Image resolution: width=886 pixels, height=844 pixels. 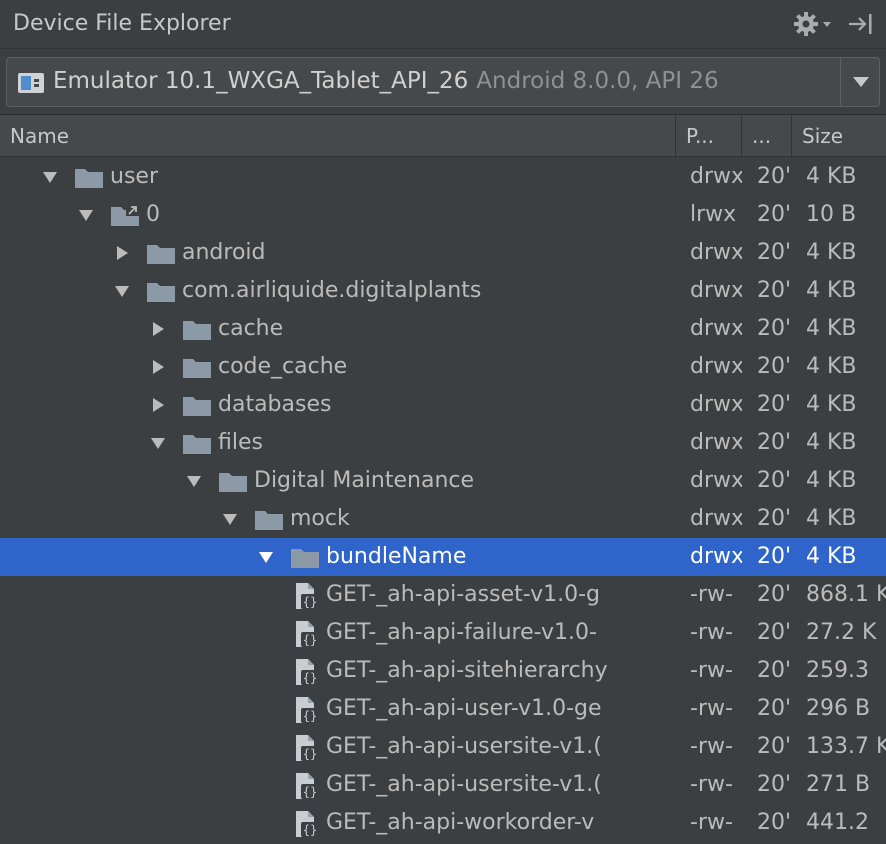 I want to click on folder-row: user drwx 20' 4 KB, so click(x=443, y=177).